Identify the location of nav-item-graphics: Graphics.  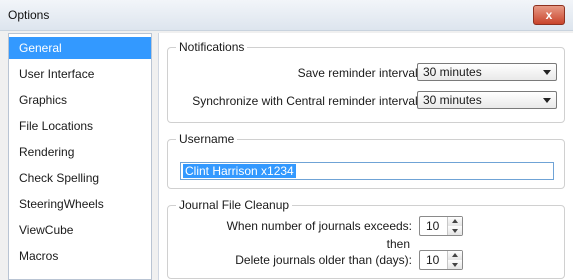
(80, 100).